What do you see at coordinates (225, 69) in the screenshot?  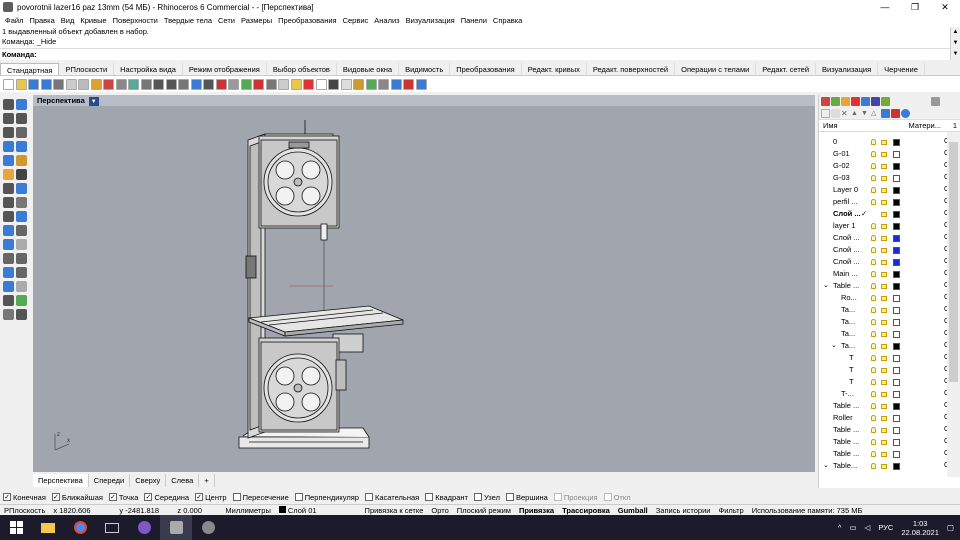 I see `tab-display: Режим отображения` at bounding box center [225, 69].